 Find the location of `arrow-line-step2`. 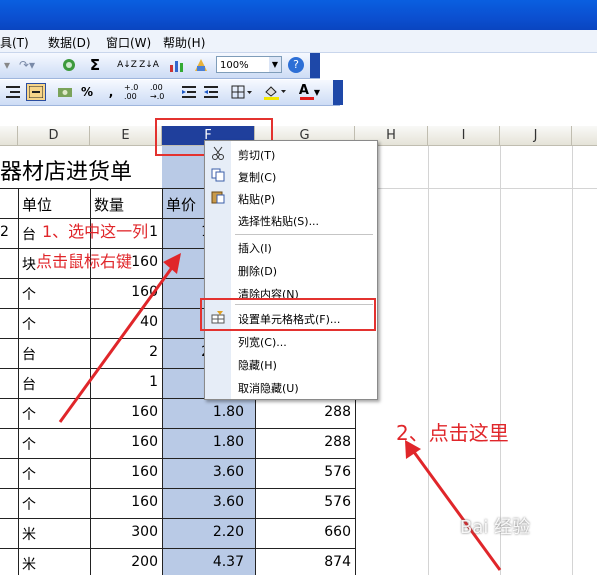

arrow-line-step2 is located at coordinates (457, 511).